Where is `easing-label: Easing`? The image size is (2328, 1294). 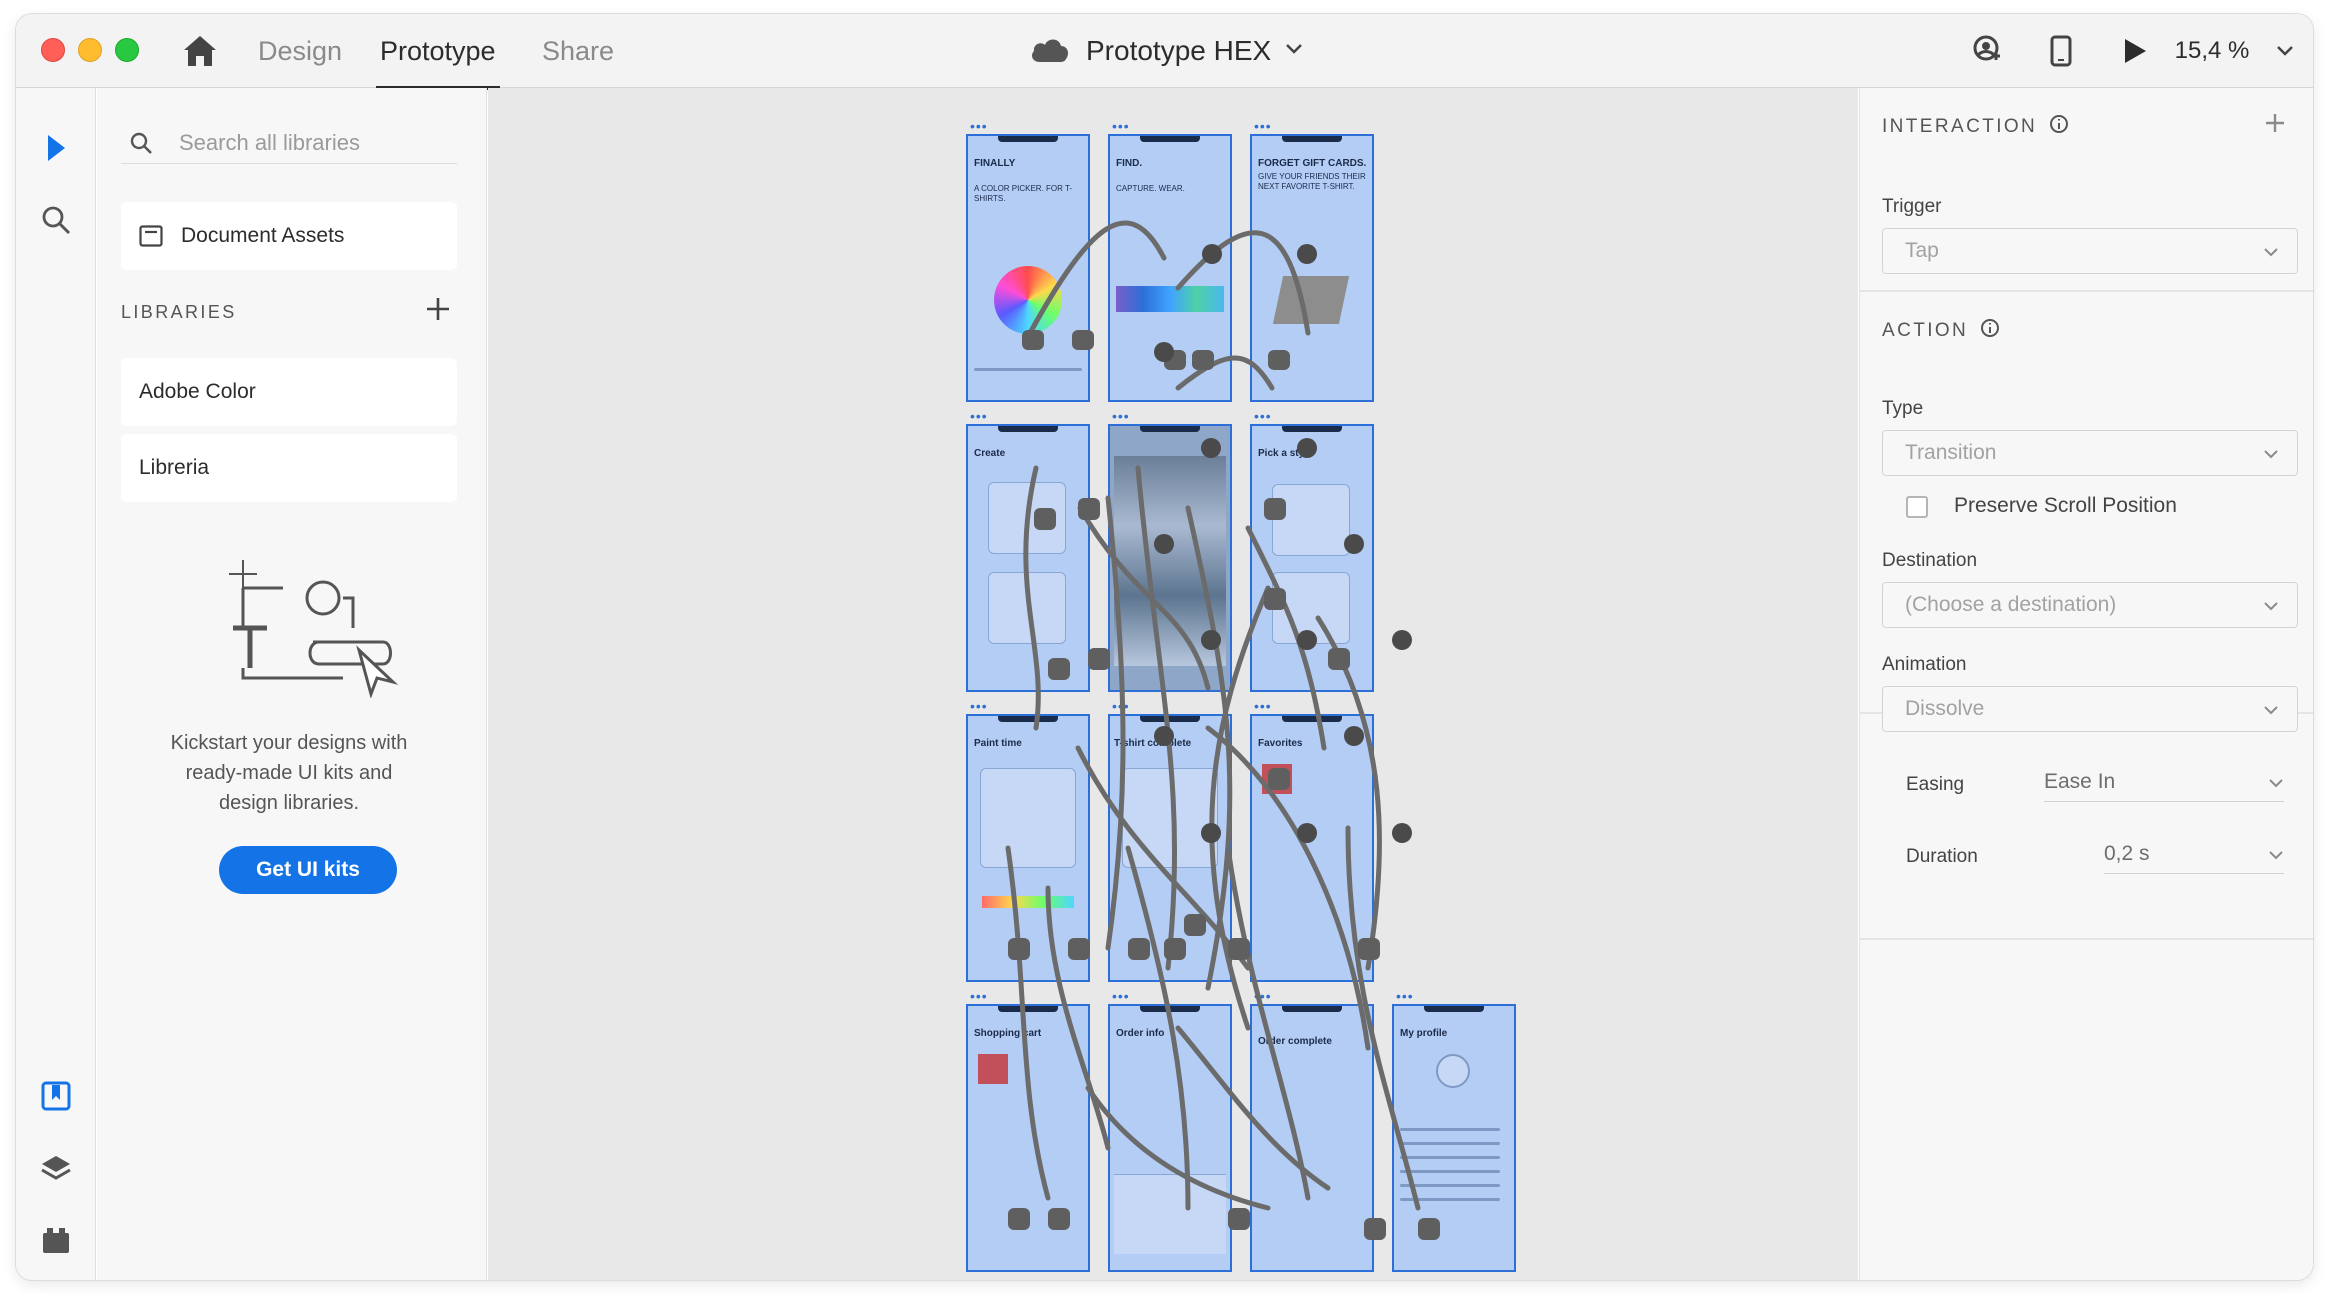
easing-label: Easing is located at coordinates (1935, 784).